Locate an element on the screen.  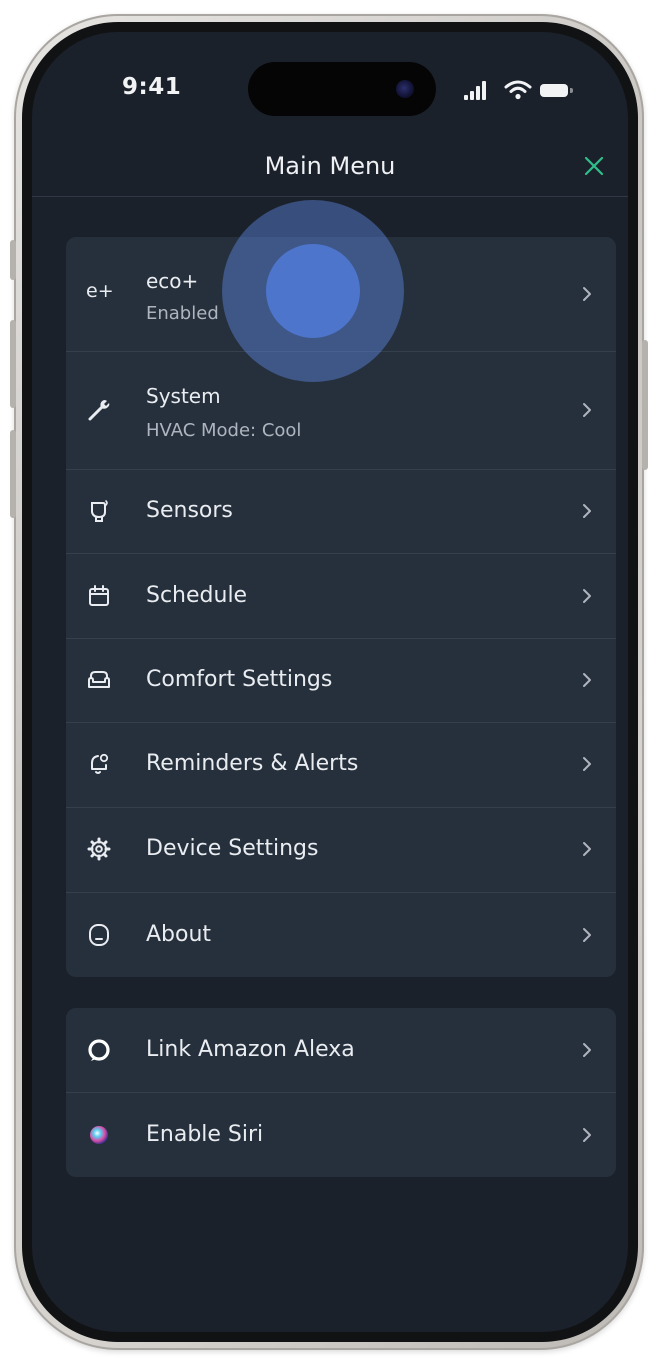
sofa-icon is located at coordinates (99, 680).